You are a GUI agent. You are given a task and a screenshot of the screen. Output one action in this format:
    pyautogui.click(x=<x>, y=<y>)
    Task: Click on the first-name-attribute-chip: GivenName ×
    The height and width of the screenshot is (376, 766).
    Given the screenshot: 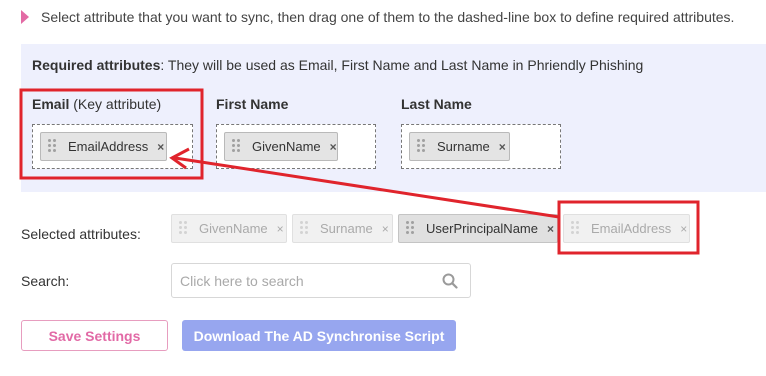 What is the action you would take?
    pyautogui.click(x=281, y=146)
    